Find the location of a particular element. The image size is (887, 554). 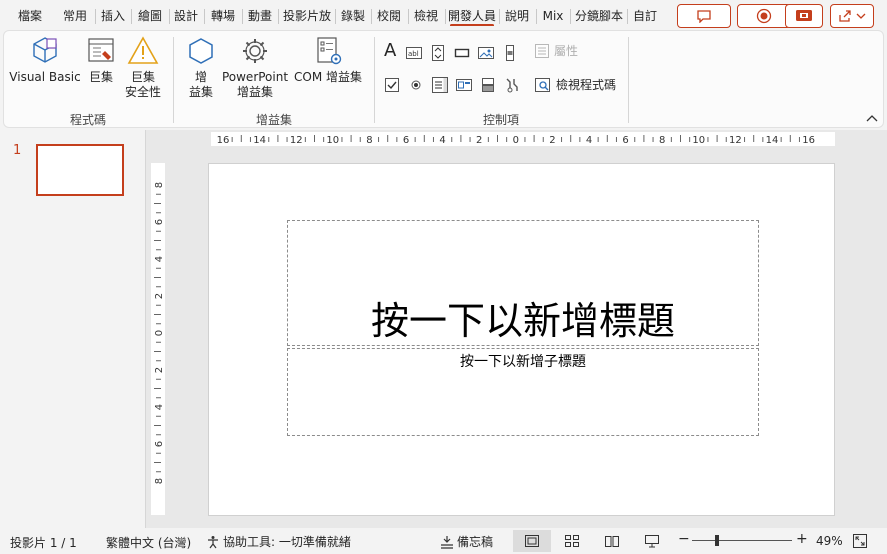

reading-view-button is located at coordinates (612, 541).